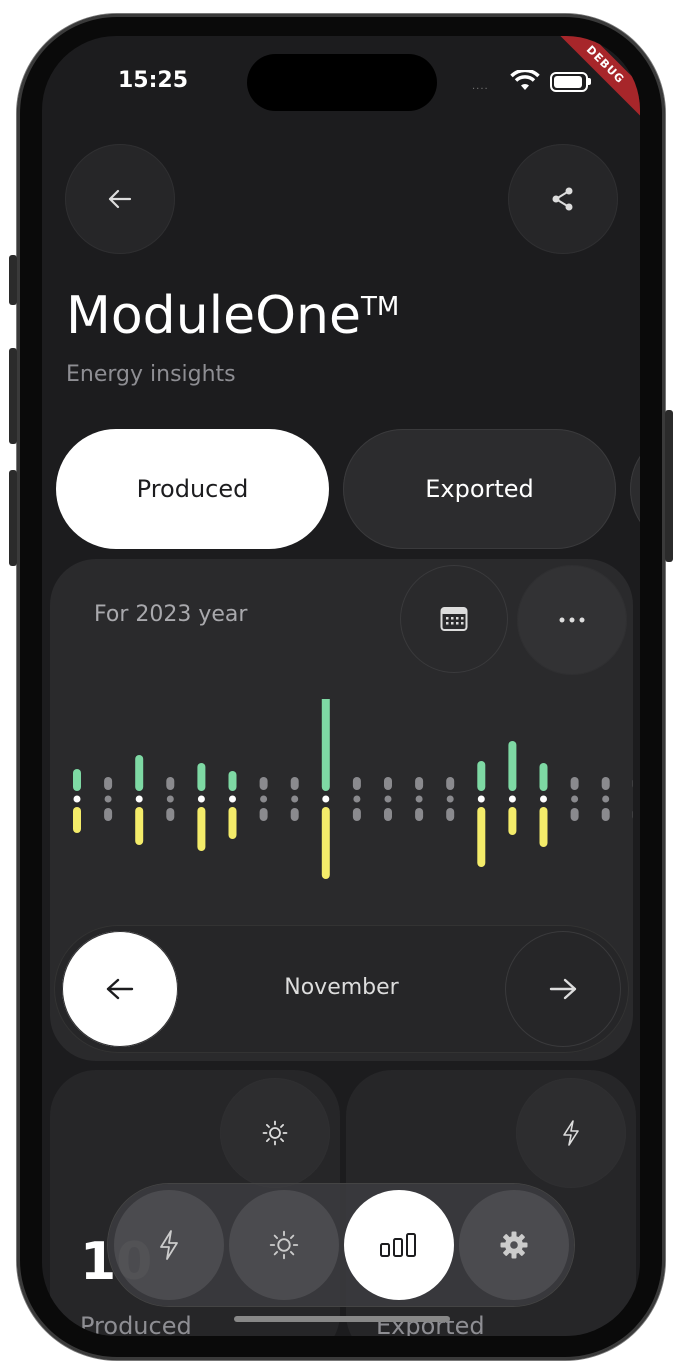 The height and width of the screenshot is (1364, 682). Describe the element at coordinates (153, 80) in the screenshot. I see `status-time: 15:25` at that location.